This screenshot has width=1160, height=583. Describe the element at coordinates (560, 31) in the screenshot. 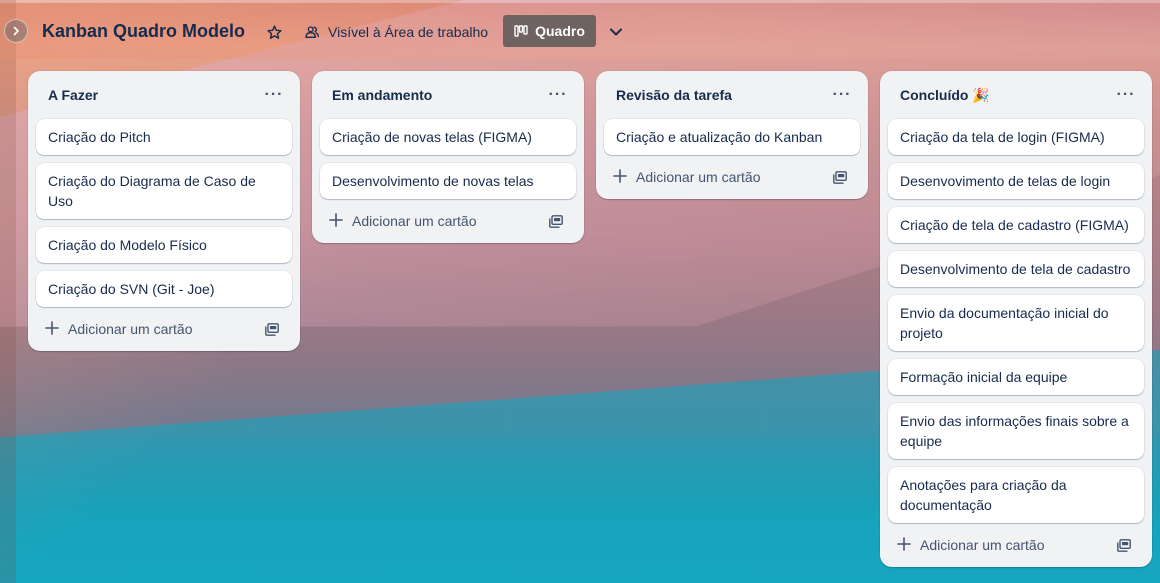

I see `board-view-label: Quadro` at that location.